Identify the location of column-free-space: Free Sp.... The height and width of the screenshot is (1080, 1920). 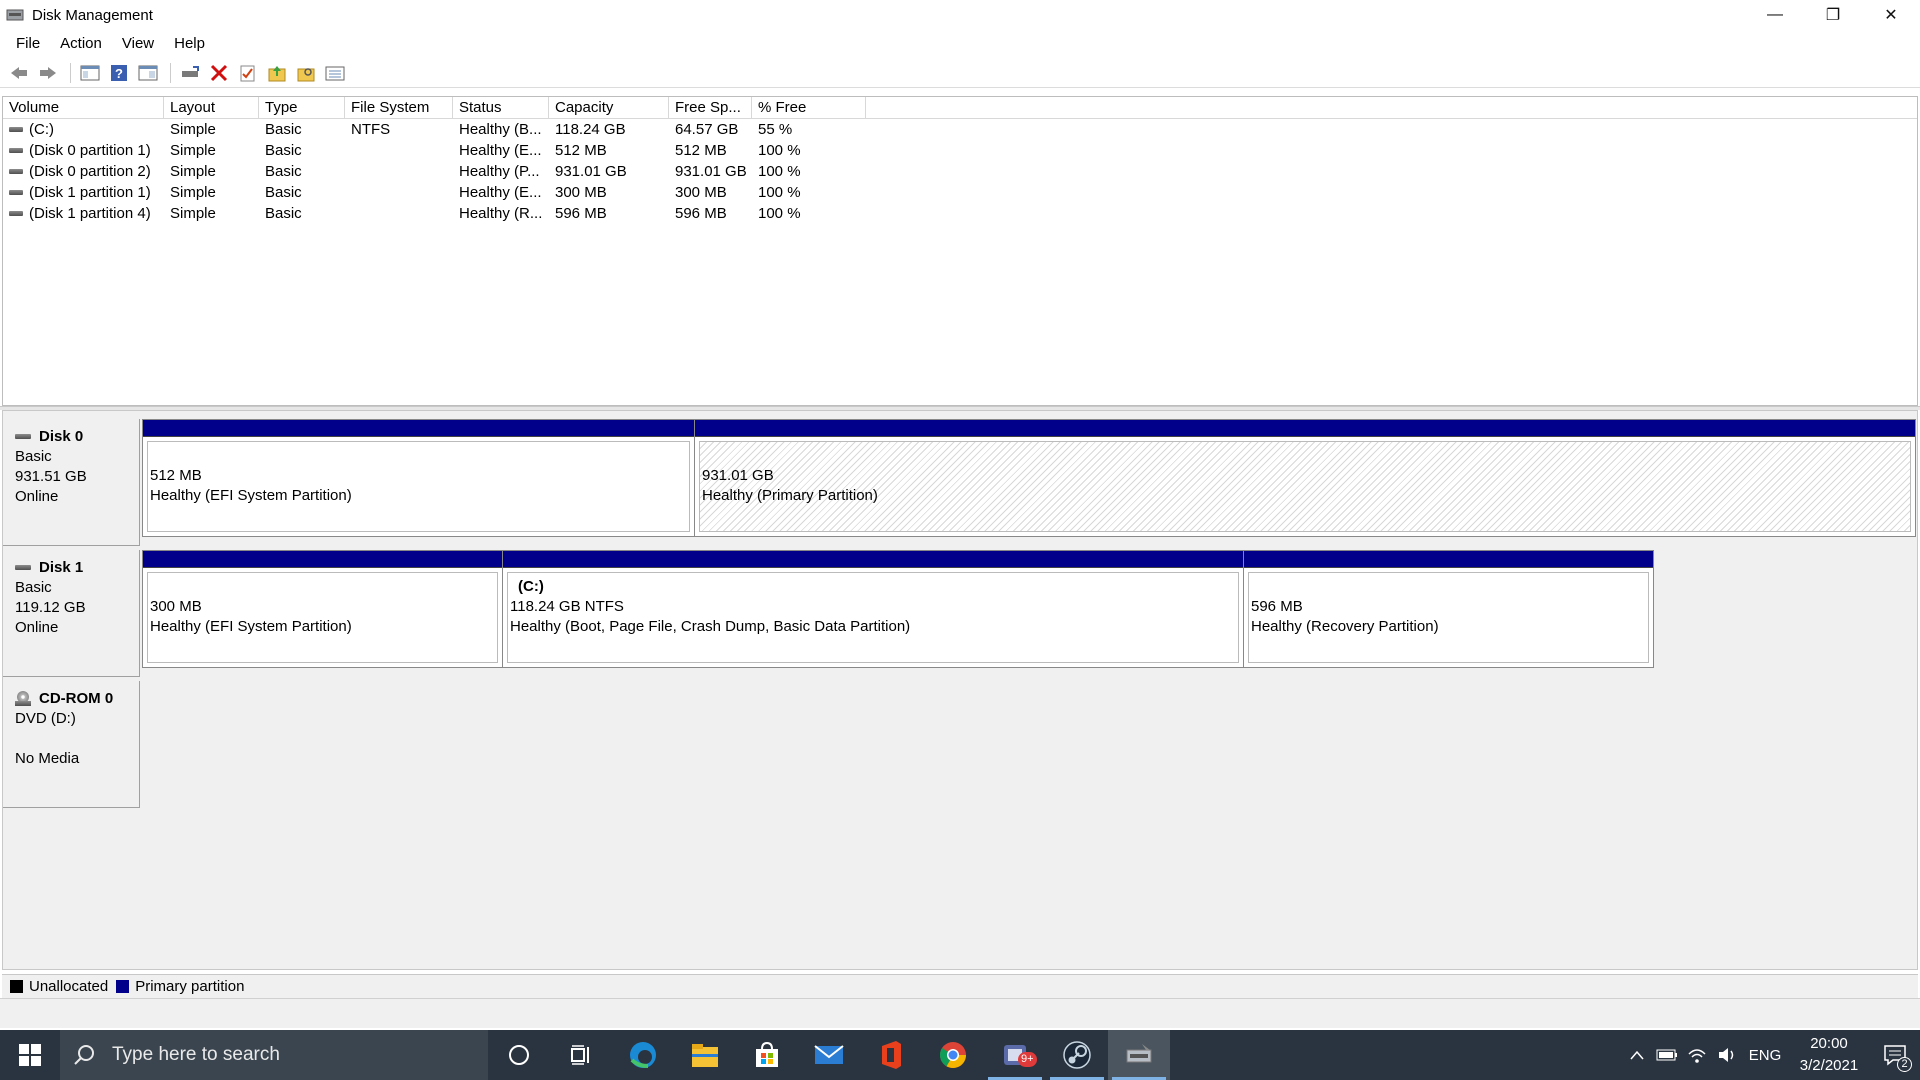
(710, 108).